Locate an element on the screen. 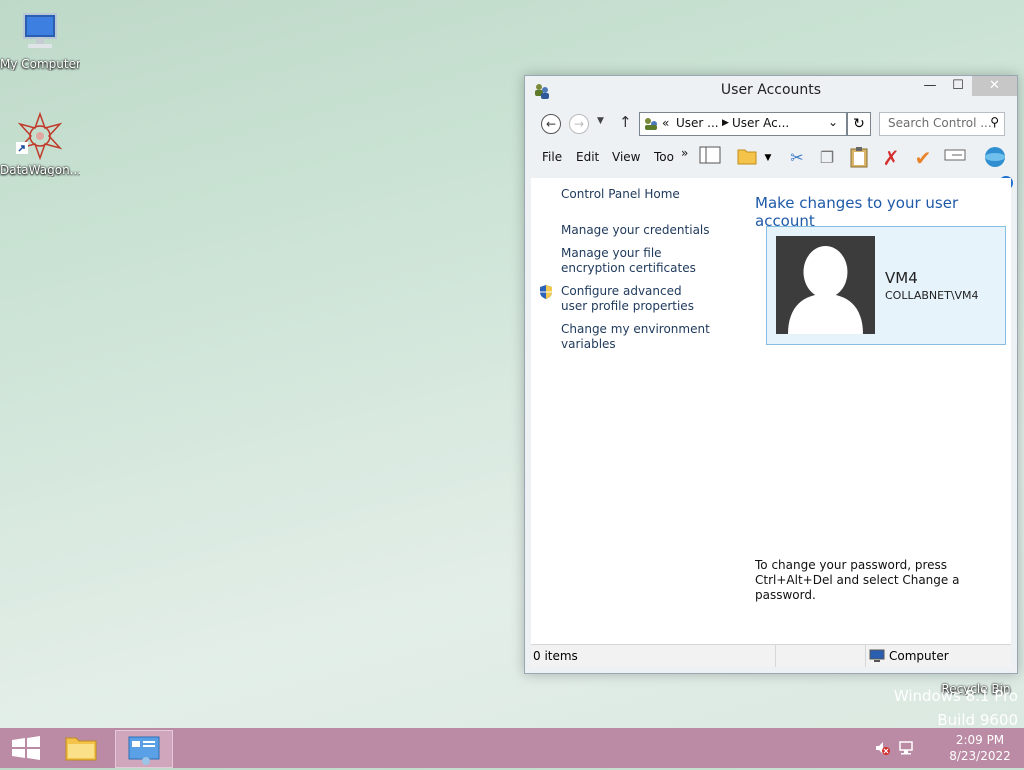 This screenshot has height=770, width=1024. folder-options-dropdown-icon: ▼ is located at coordinates (768, 158).